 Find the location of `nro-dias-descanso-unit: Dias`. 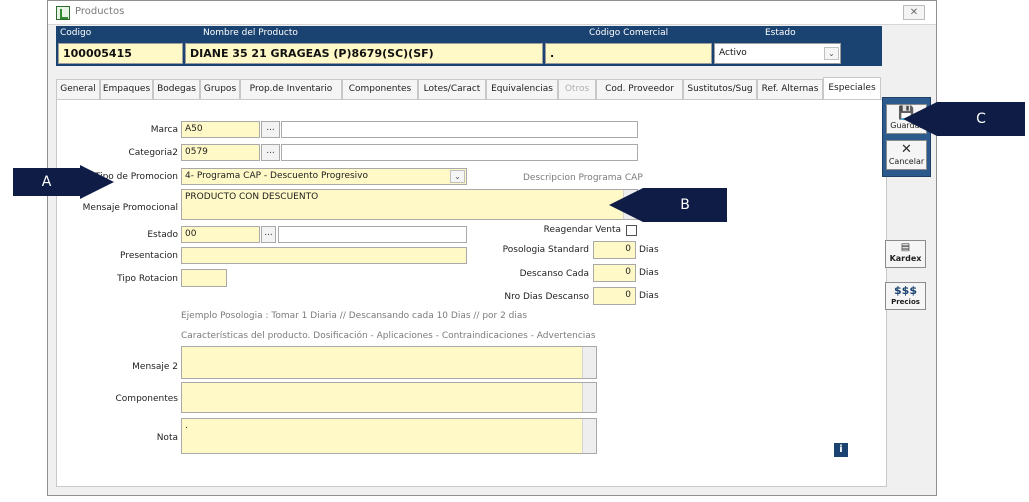

nro-dias-descanso-unit: Dias is located at coordinates (649, 296).